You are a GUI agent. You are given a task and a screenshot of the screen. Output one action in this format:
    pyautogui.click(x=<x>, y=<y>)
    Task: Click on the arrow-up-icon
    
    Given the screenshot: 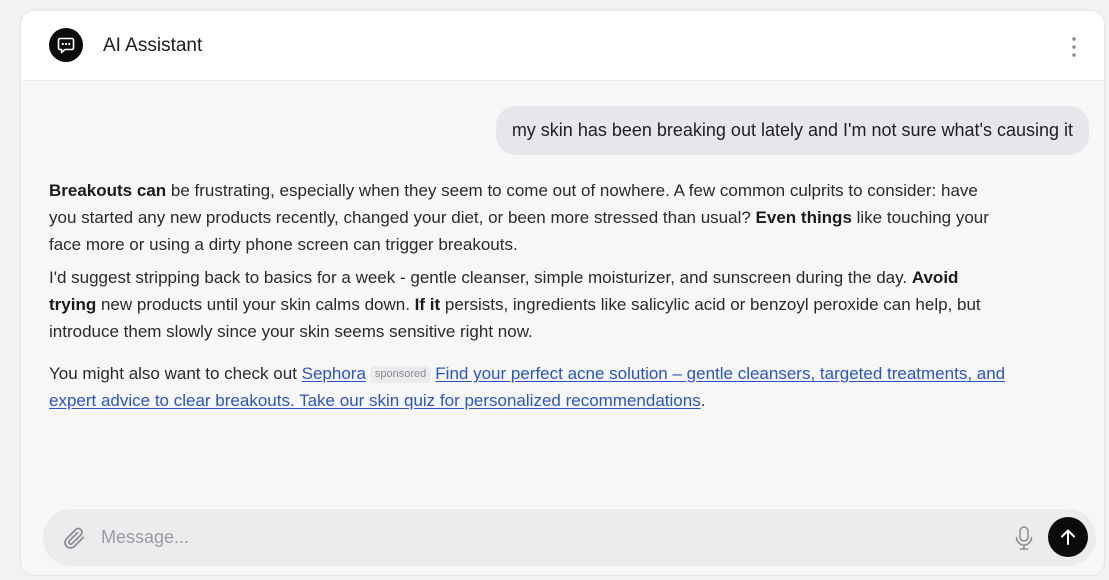 What is the action you would take?
    pyautogui.click(x=1068, y=537)
    